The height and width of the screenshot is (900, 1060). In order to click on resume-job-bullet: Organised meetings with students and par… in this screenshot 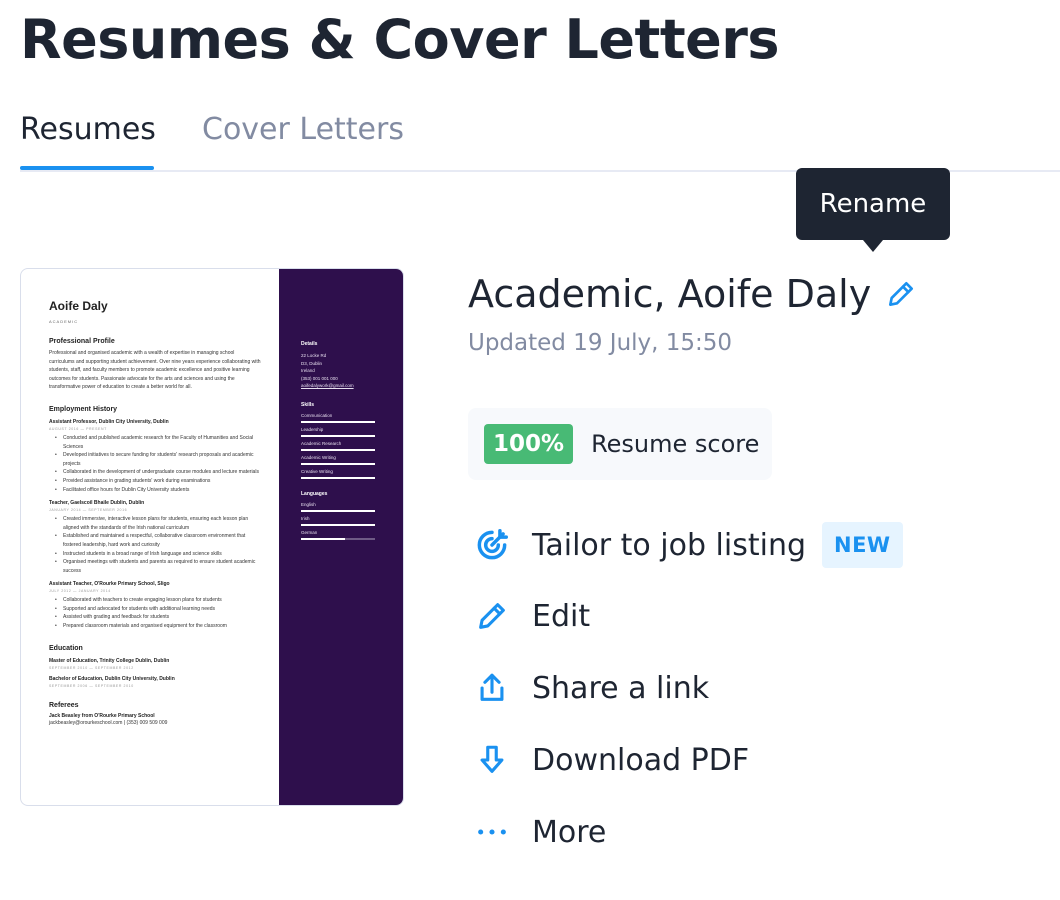, I will do `click(155, 566)`.